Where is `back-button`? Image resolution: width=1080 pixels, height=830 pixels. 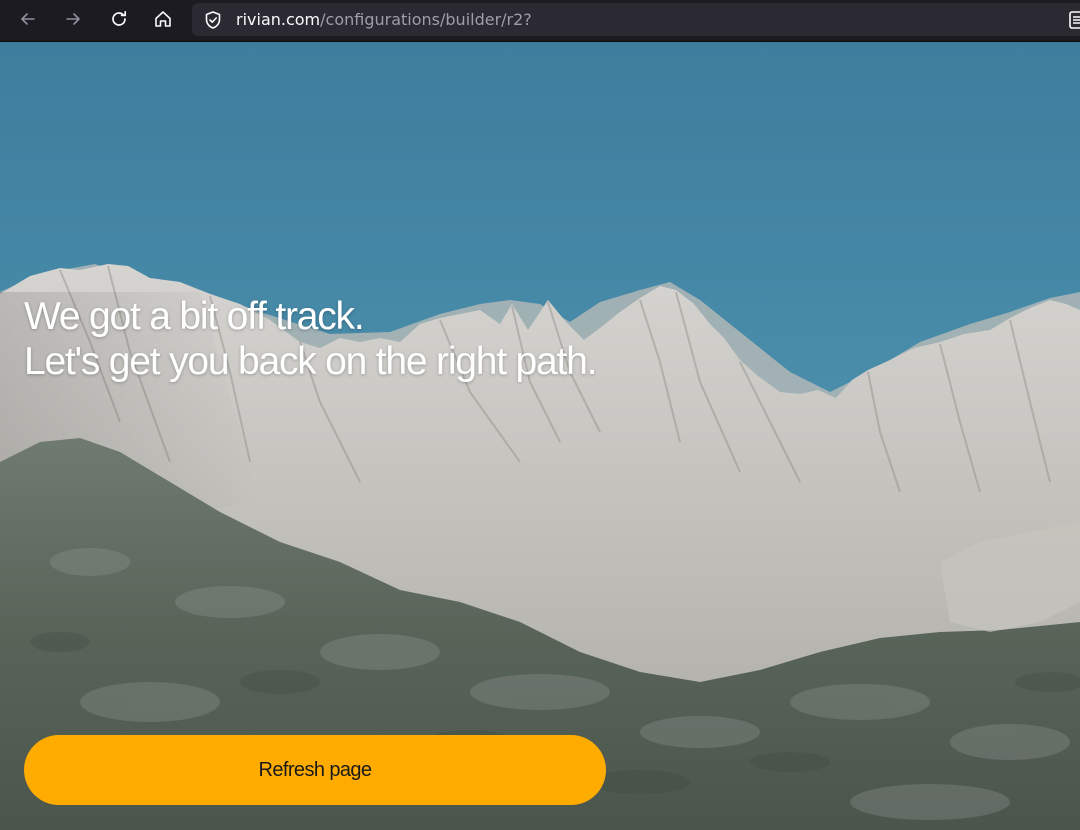
back-button is located at coordinates (28, 19).